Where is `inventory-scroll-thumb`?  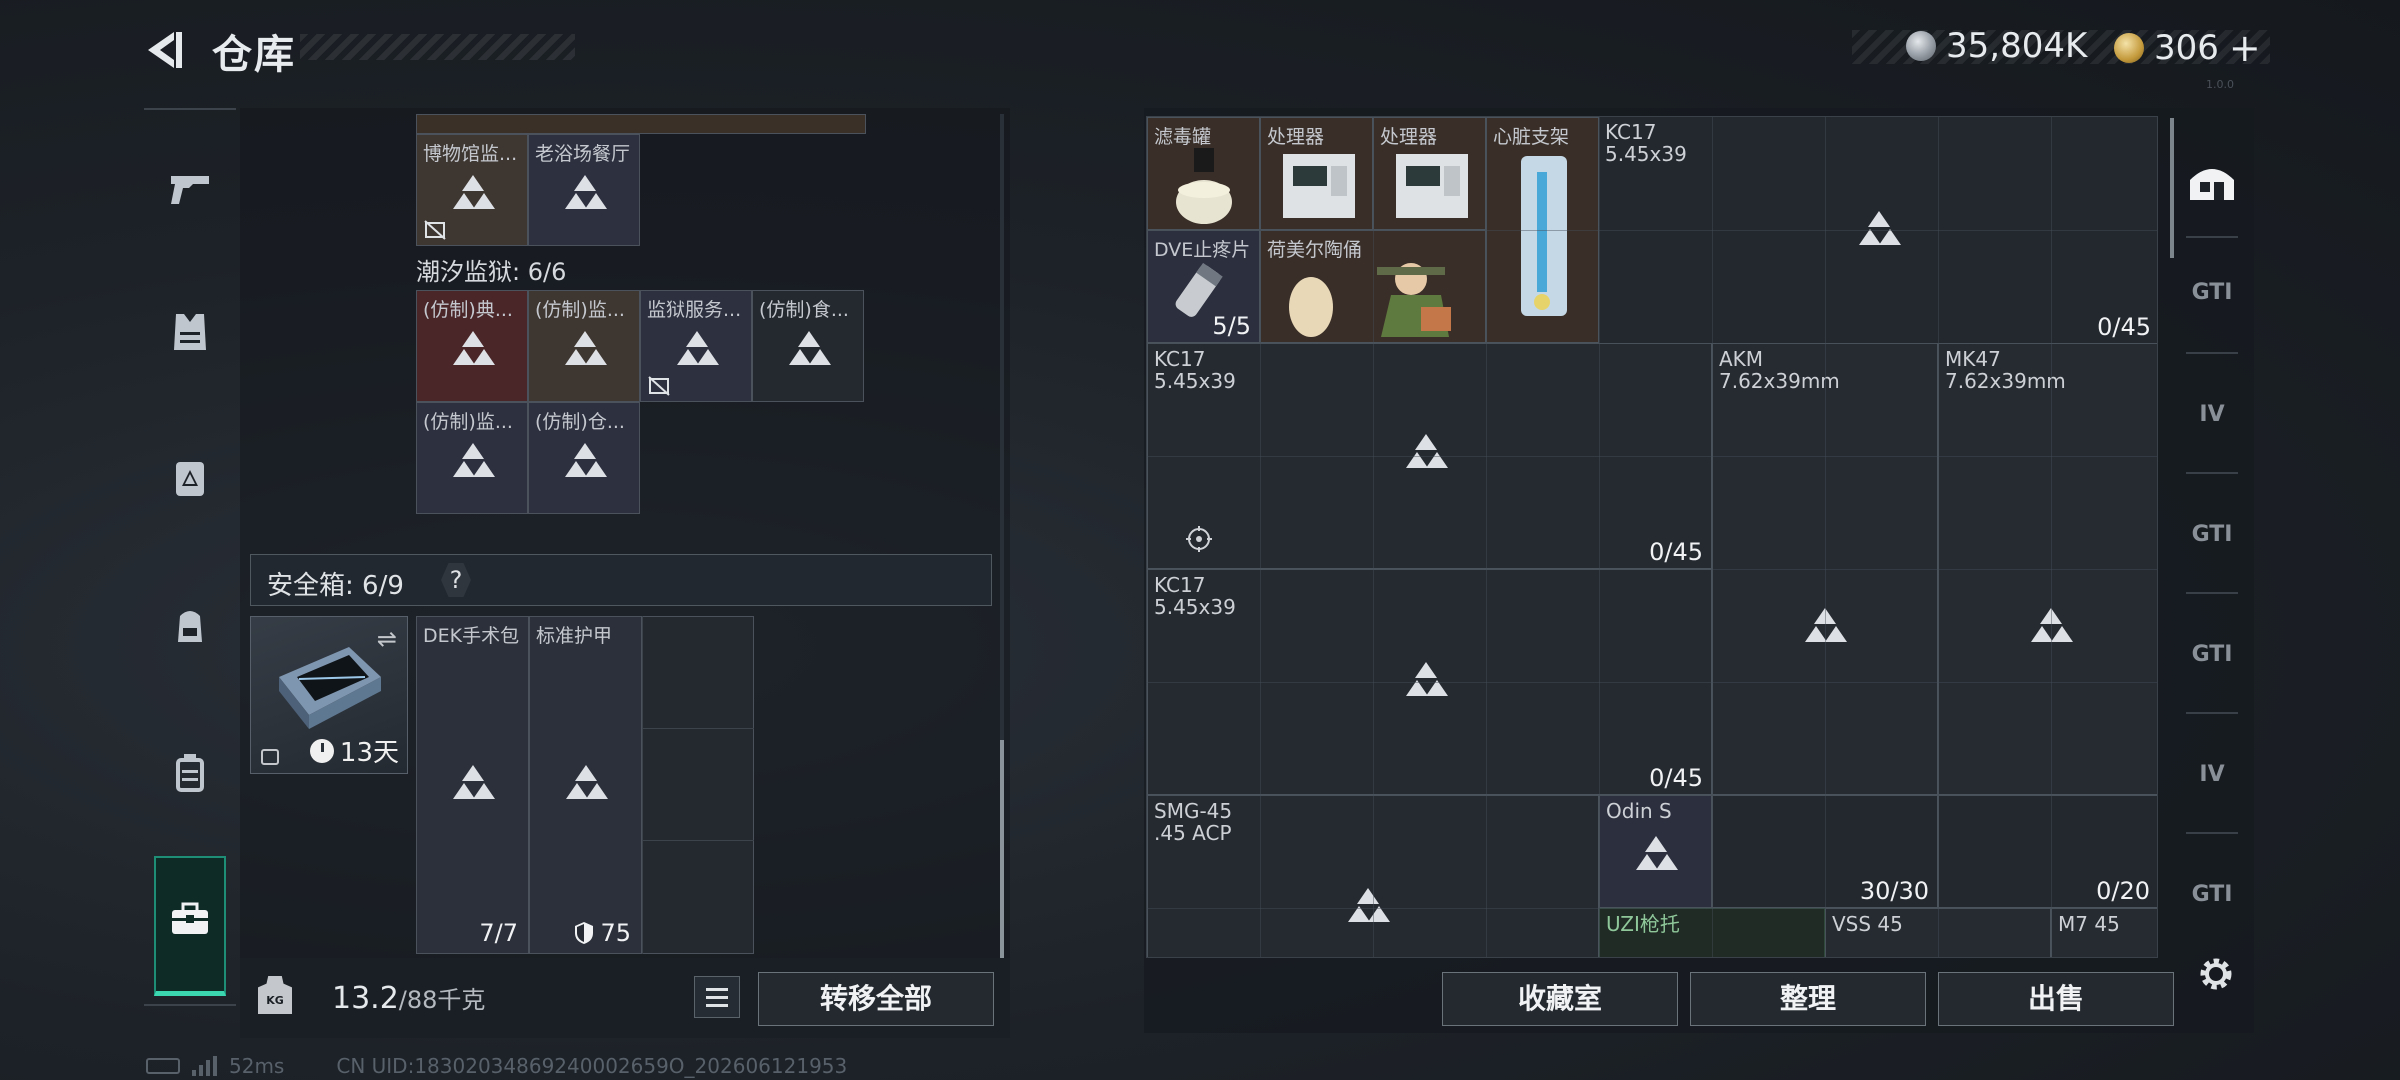
inventory-scroll-thumb is located at coordinates (1002, 851).